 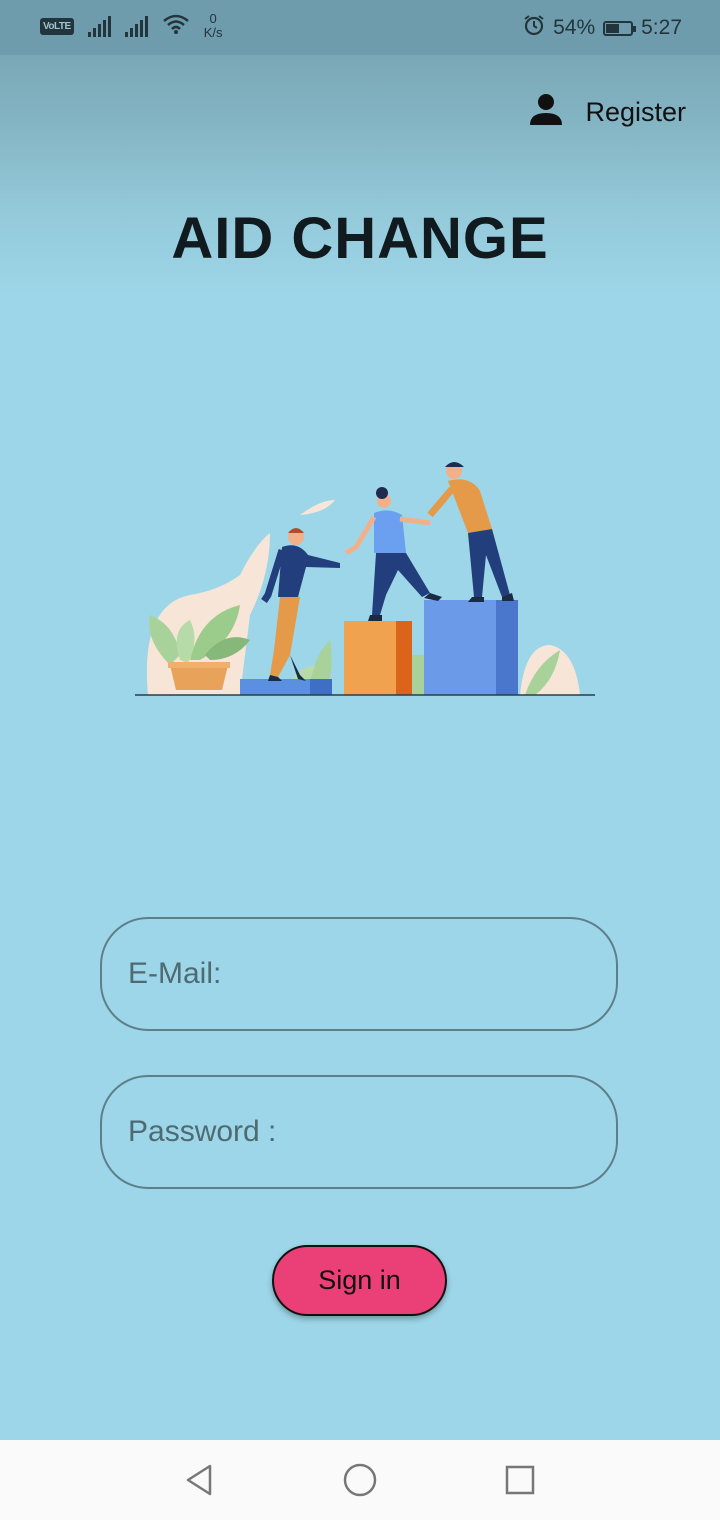 What do you see at coordinates (661, 27) in the screenshot?
I see `clock: 5:27` at bounding box center [661, 27].